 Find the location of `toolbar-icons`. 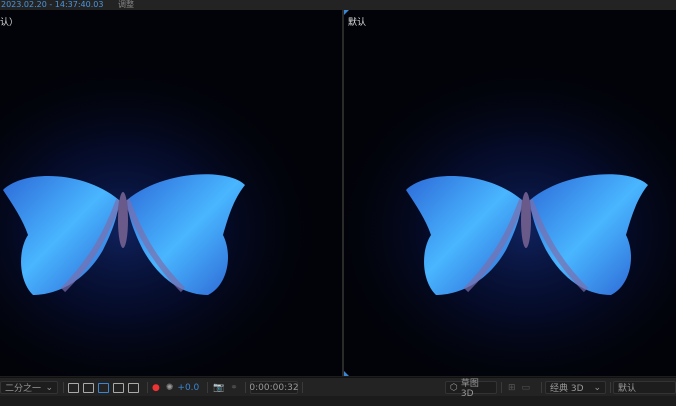

toolbar-icons is located at coordinates (105, 387).